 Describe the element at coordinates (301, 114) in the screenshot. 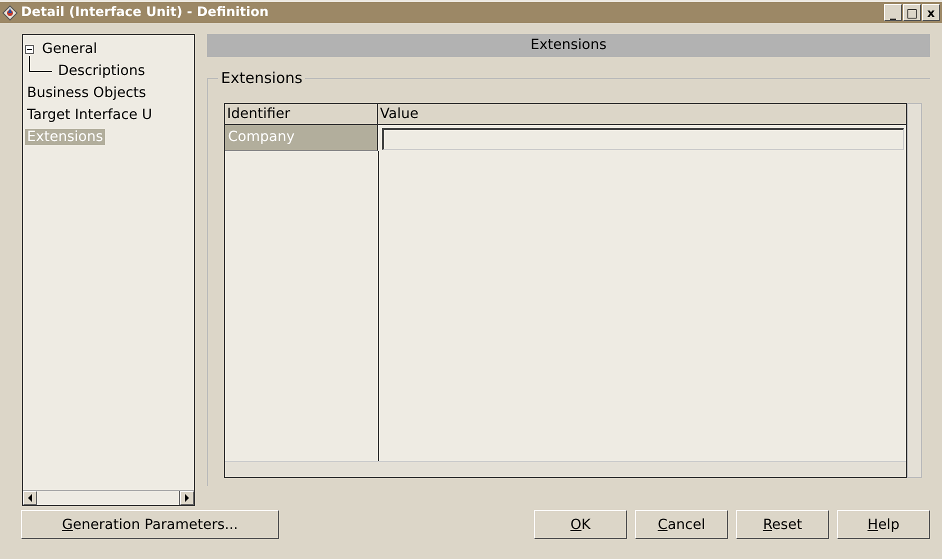

I see `column-header: Identifier` at that location.